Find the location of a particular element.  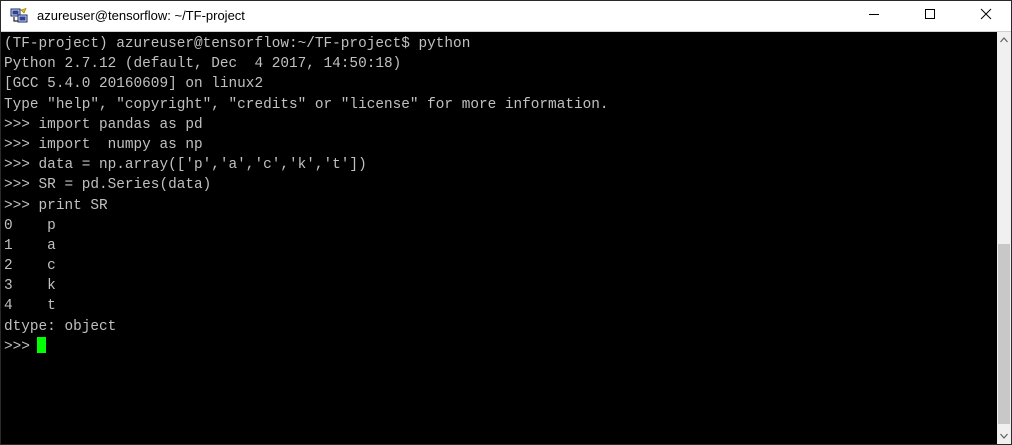

maximize-icon is located at coordinates (930, 16).